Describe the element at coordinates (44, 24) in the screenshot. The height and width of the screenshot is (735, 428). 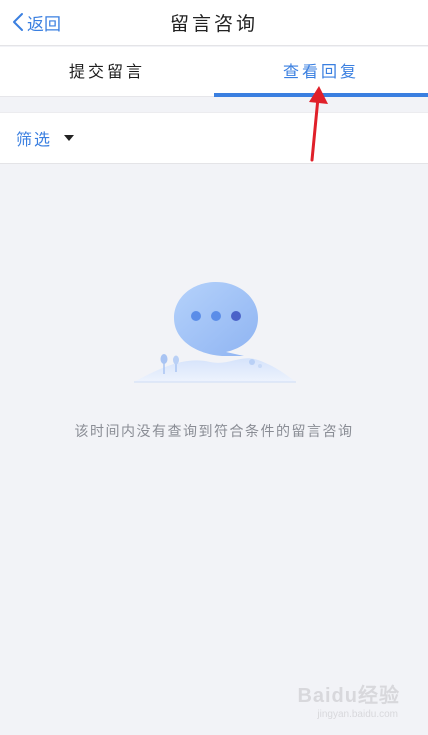
I see `back-label: 返回` at that location.